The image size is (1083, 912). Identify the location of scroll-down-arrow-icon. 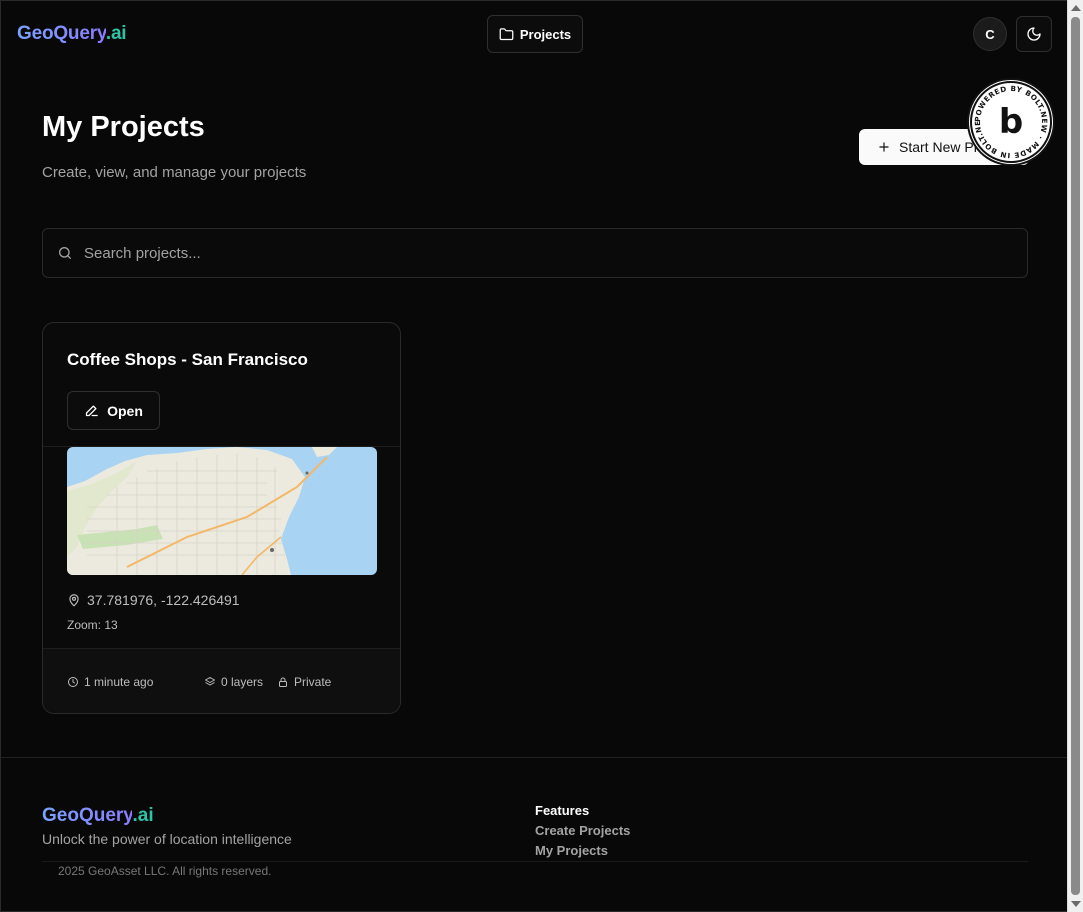
(1076, 904).